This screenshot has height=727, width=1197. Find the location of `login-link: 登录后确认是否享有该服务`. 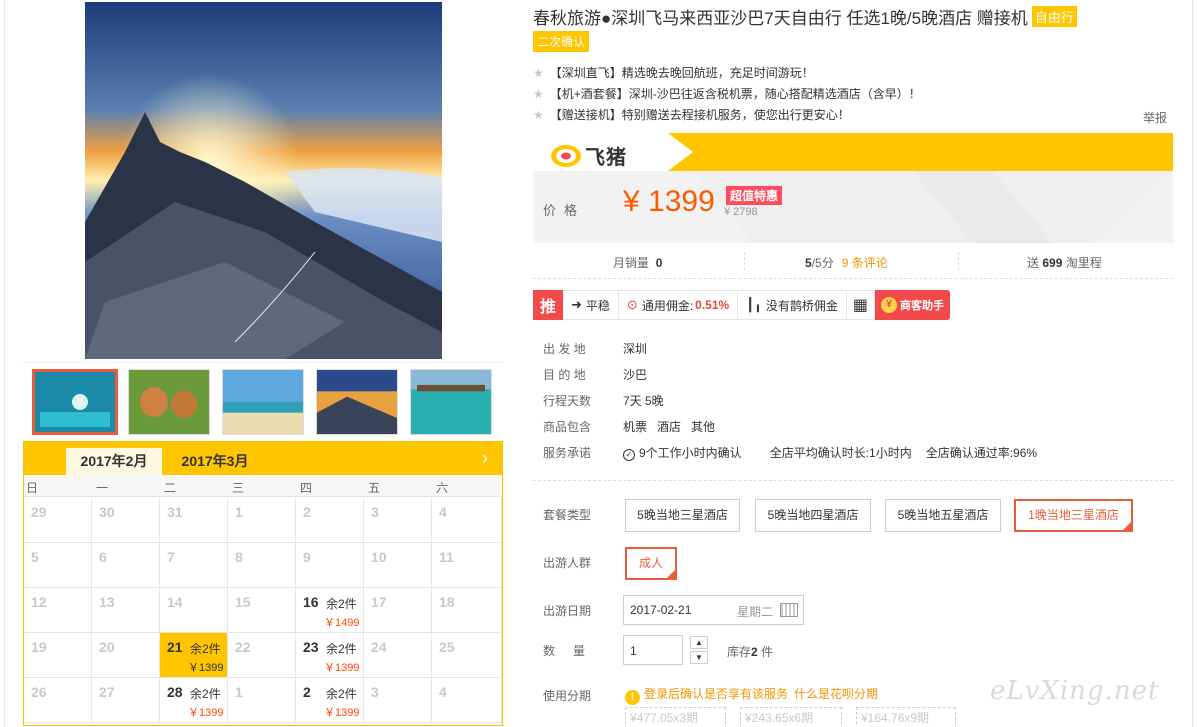

login-link: 登录后确认是否享有该服务 is located at coordinates (716, 694).